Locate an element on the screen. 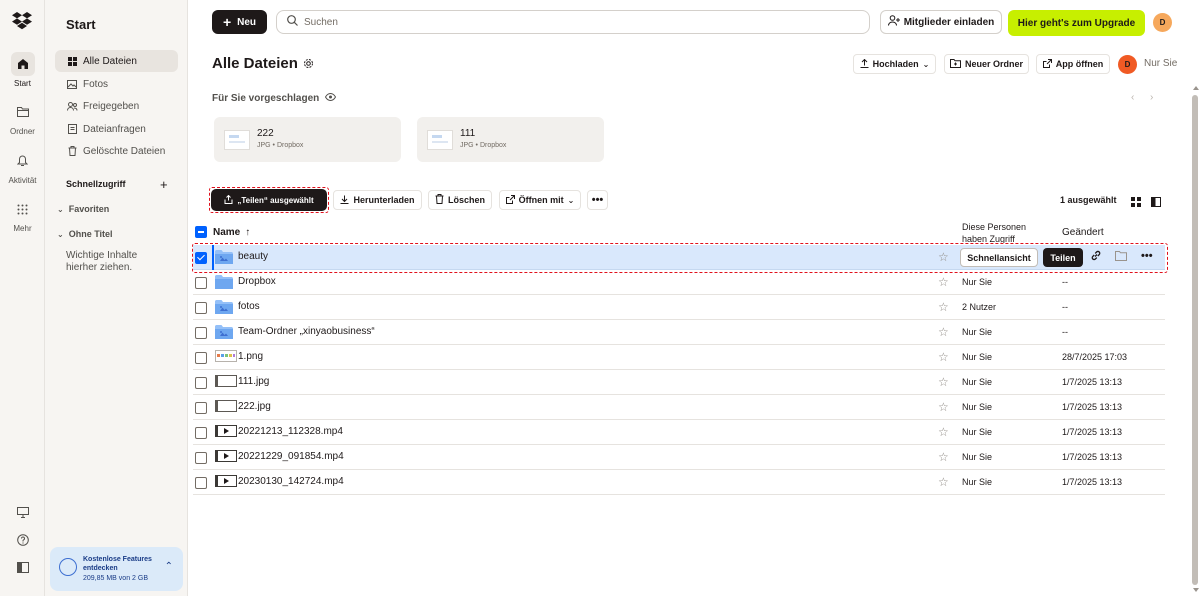 Image resolution: width=1200 pixels, height=596 pixels. desktop-app-icon is located at coordinates (22, 512).